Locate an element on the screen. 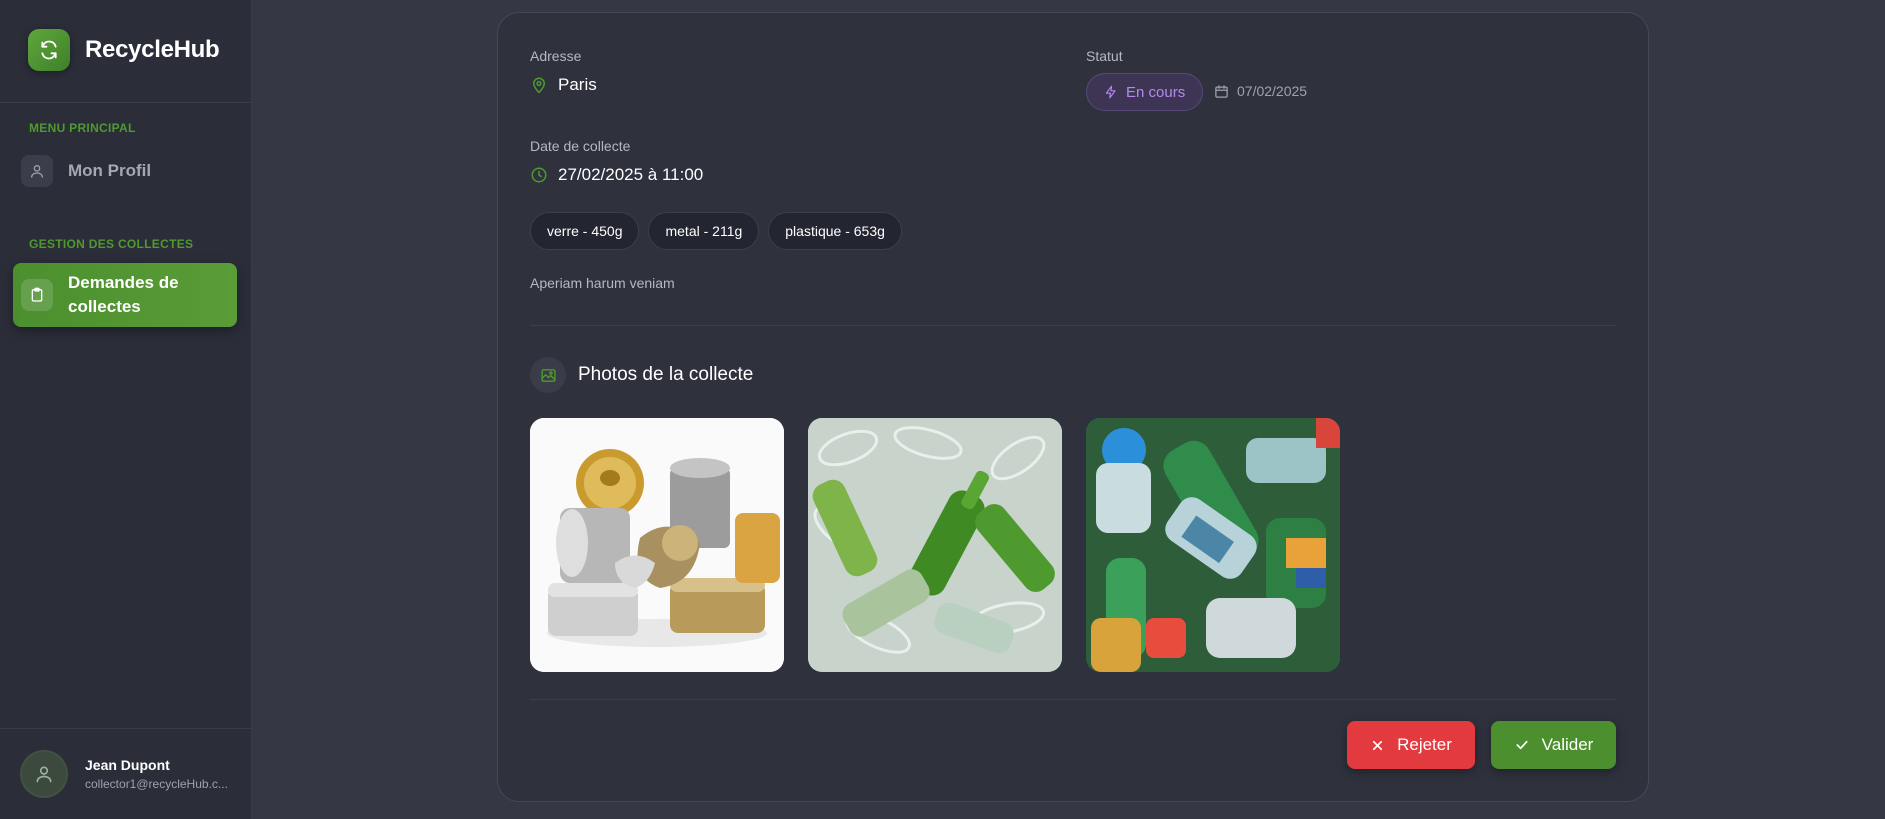 The width and height of the screenshot is (1885, 819). lightning-icon is located at coordinates (1110, 92).